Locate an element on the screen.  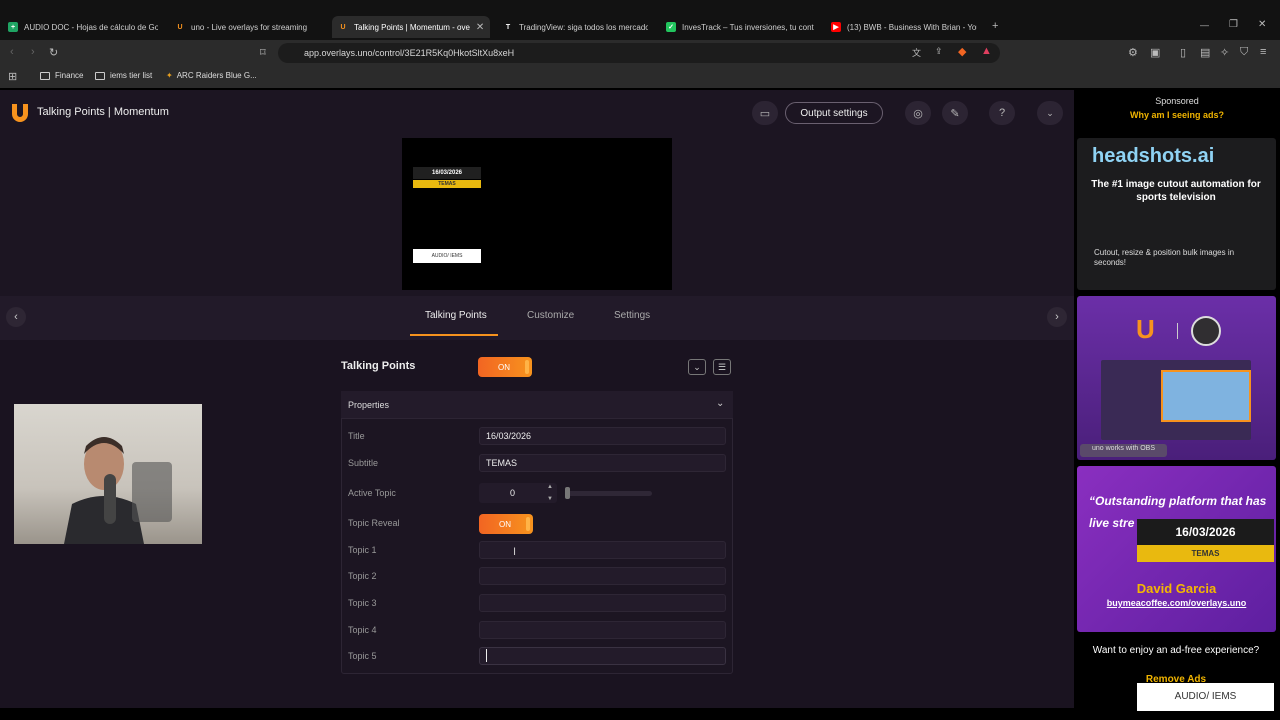
leo-ai-icon: ✧ is located at coordinates (1224, 52).